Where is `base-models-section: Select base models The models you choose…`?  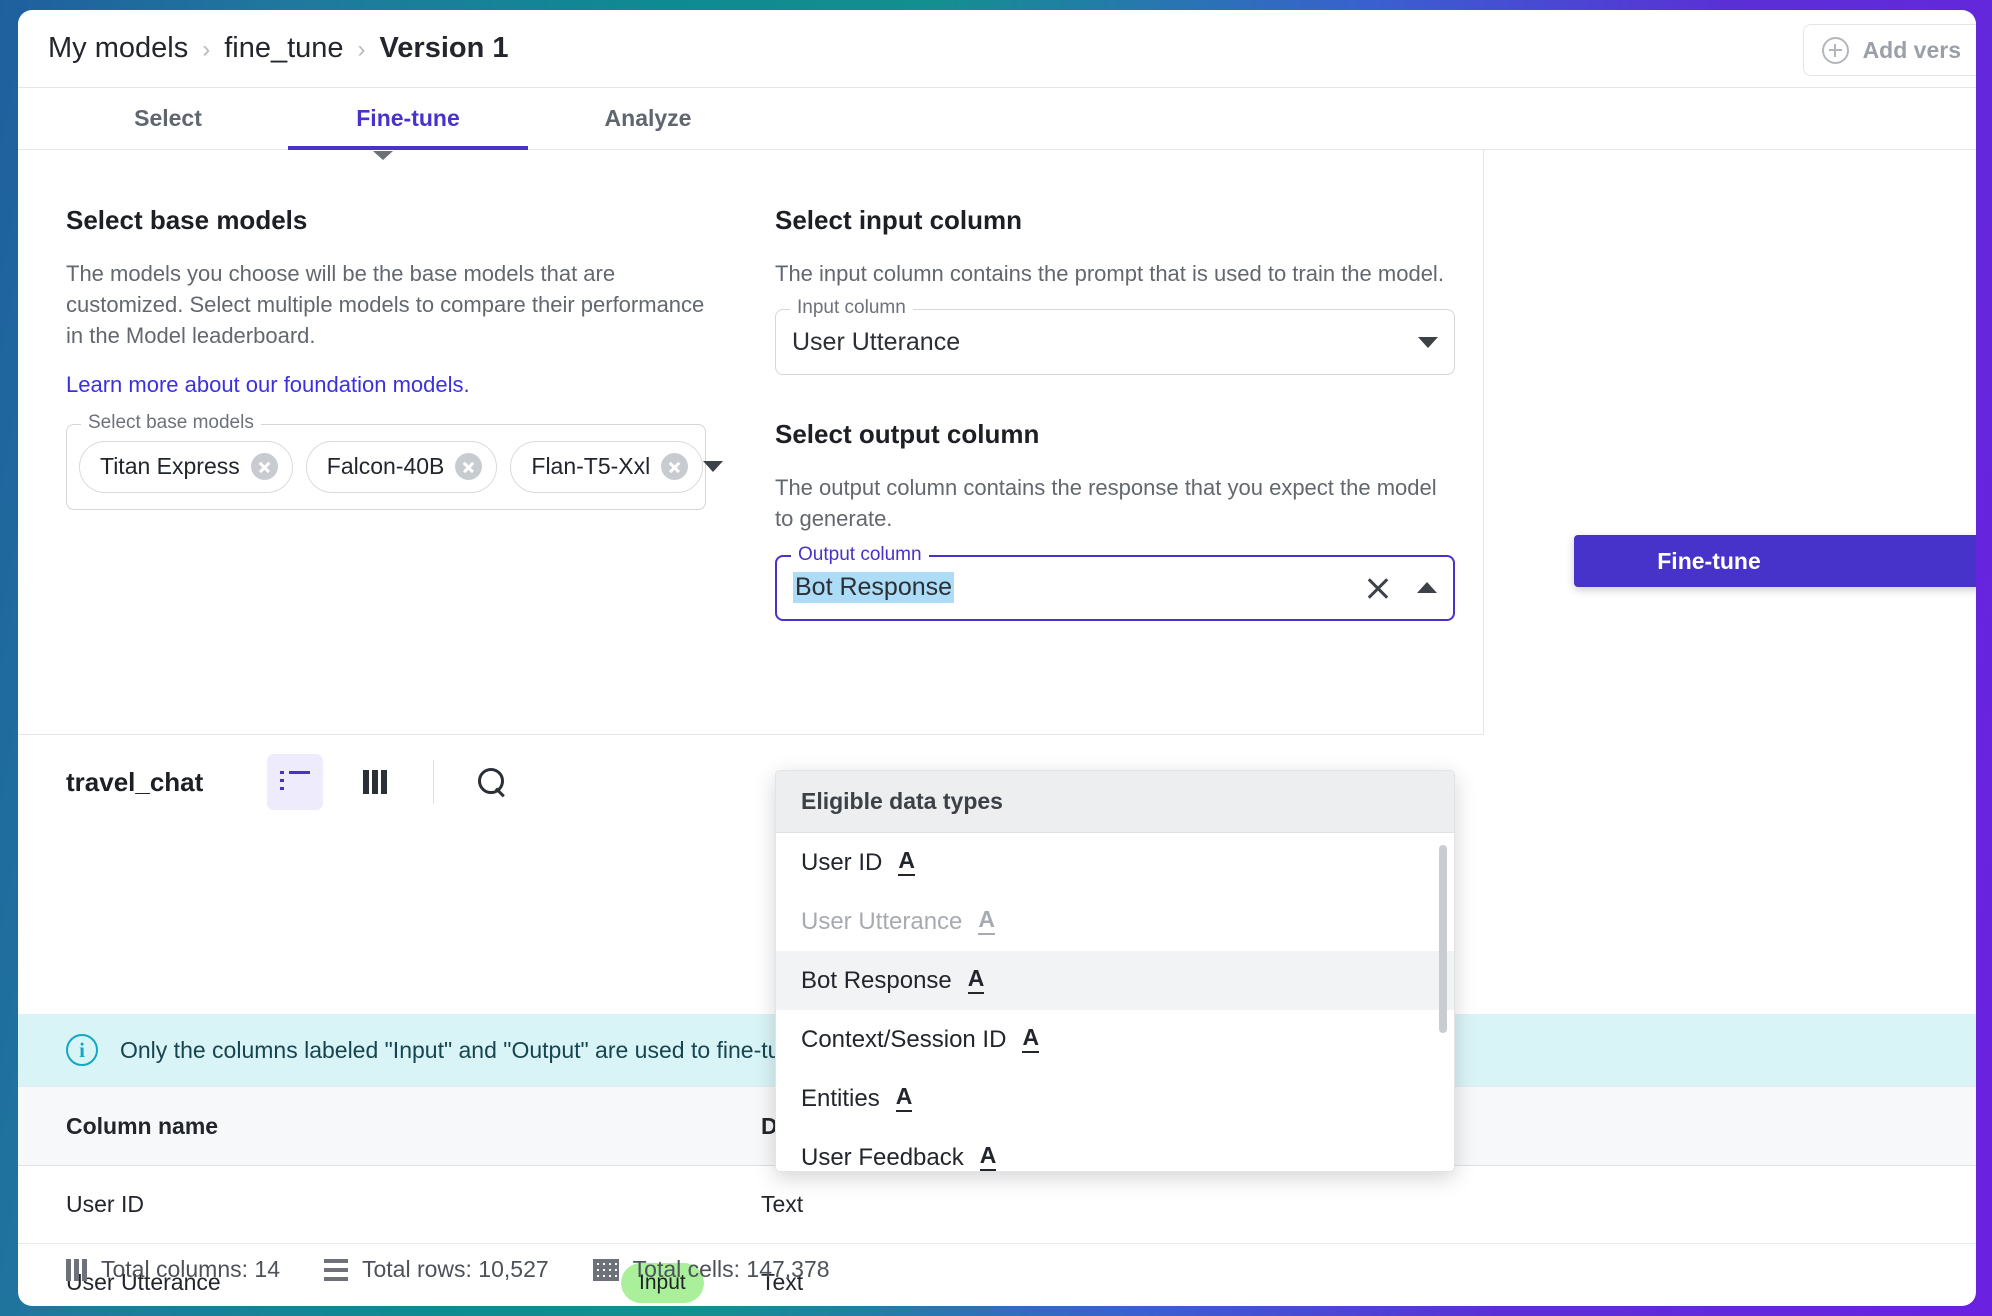
base-models-section: Select base models The models you choose… is located at coordinates (395, 357).